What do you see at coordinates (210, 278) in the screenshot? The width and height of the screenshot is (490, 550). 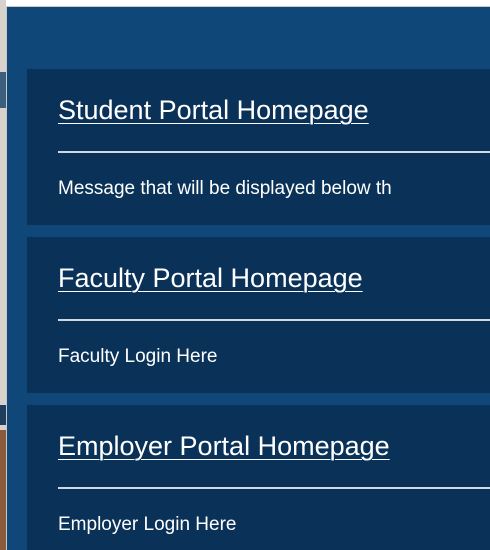 I see `faculty-portal-link: Faculty Portal Homepage` at bounding box center [210, 278].